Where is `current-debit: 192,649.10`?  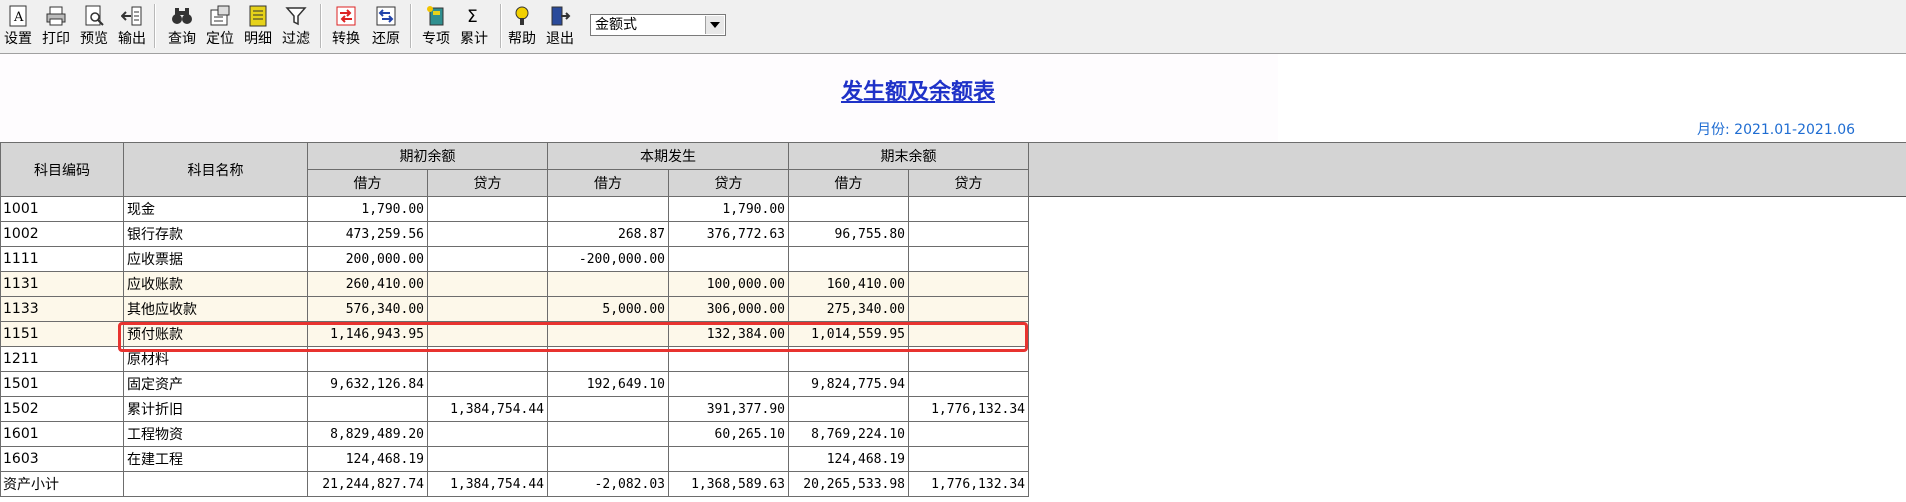 current-debit: 192,649.10 is located at coordinates (608, 384).